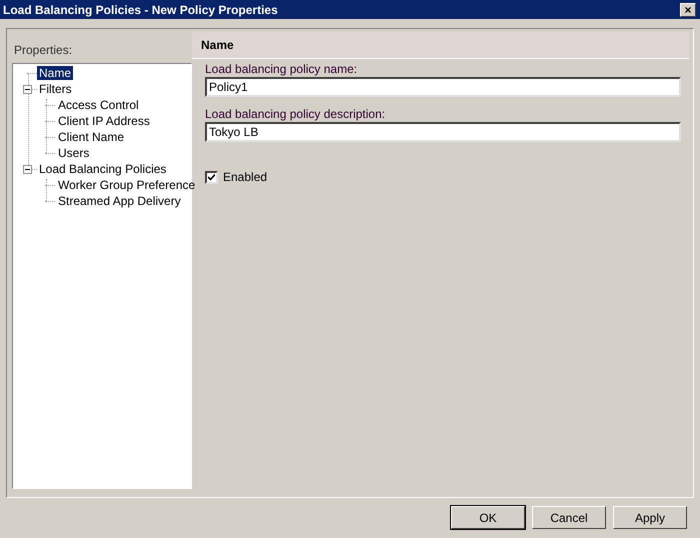 This screenshot has width=700, height=538. I want to click on tree-item: Streamed App Delivery, so click(119, 201).